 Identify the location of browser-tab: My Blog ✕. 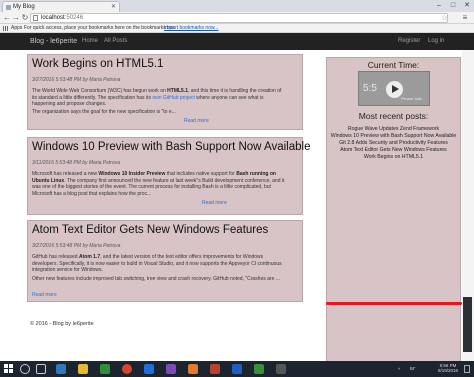
(61, 6).